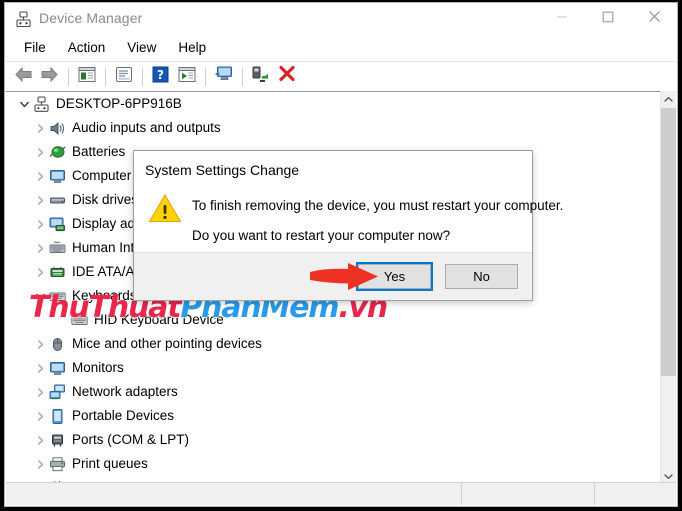 This screenshot has width=682, height=511. Describe the element at coordinates (57, 128) in the screenshot. I see `speaker-icon` at that location.